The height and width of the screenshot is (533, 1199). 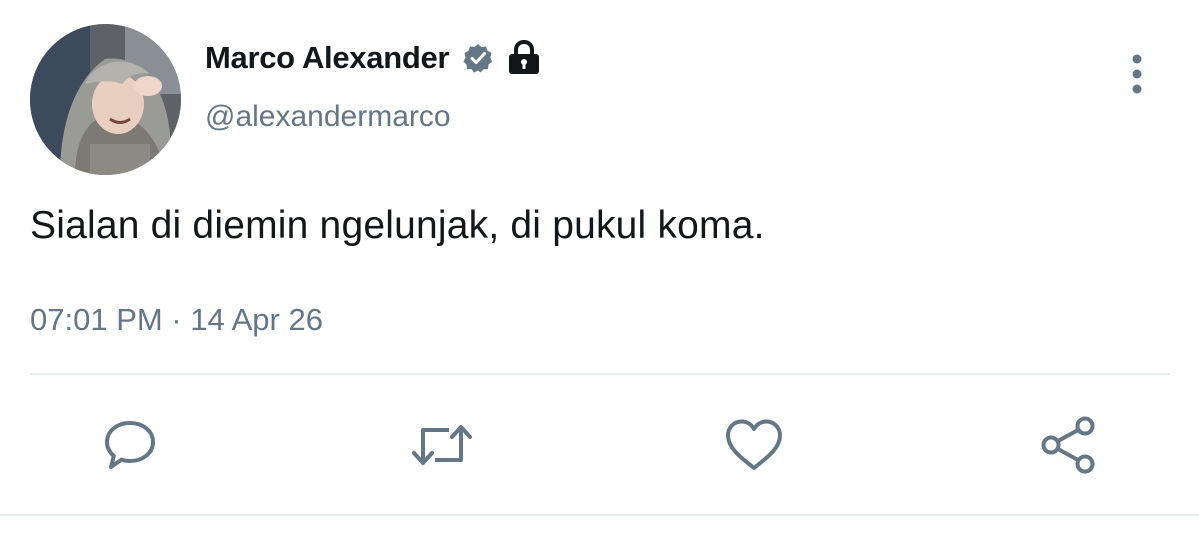 I want to click on like-button, so click(x=754, y=445).